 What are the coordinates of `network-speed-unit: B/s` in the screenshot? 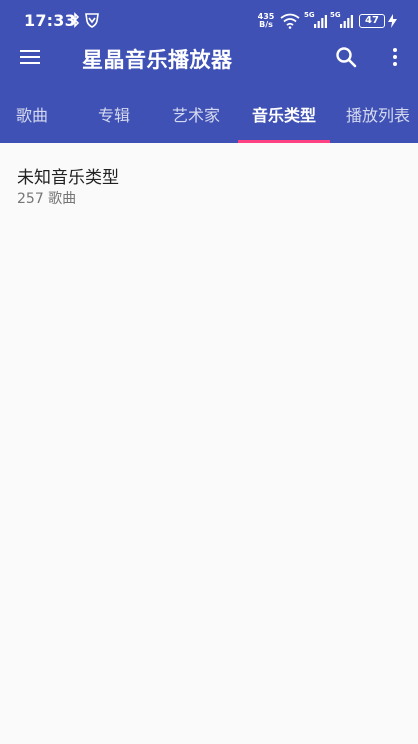 It's located at (266, 24).